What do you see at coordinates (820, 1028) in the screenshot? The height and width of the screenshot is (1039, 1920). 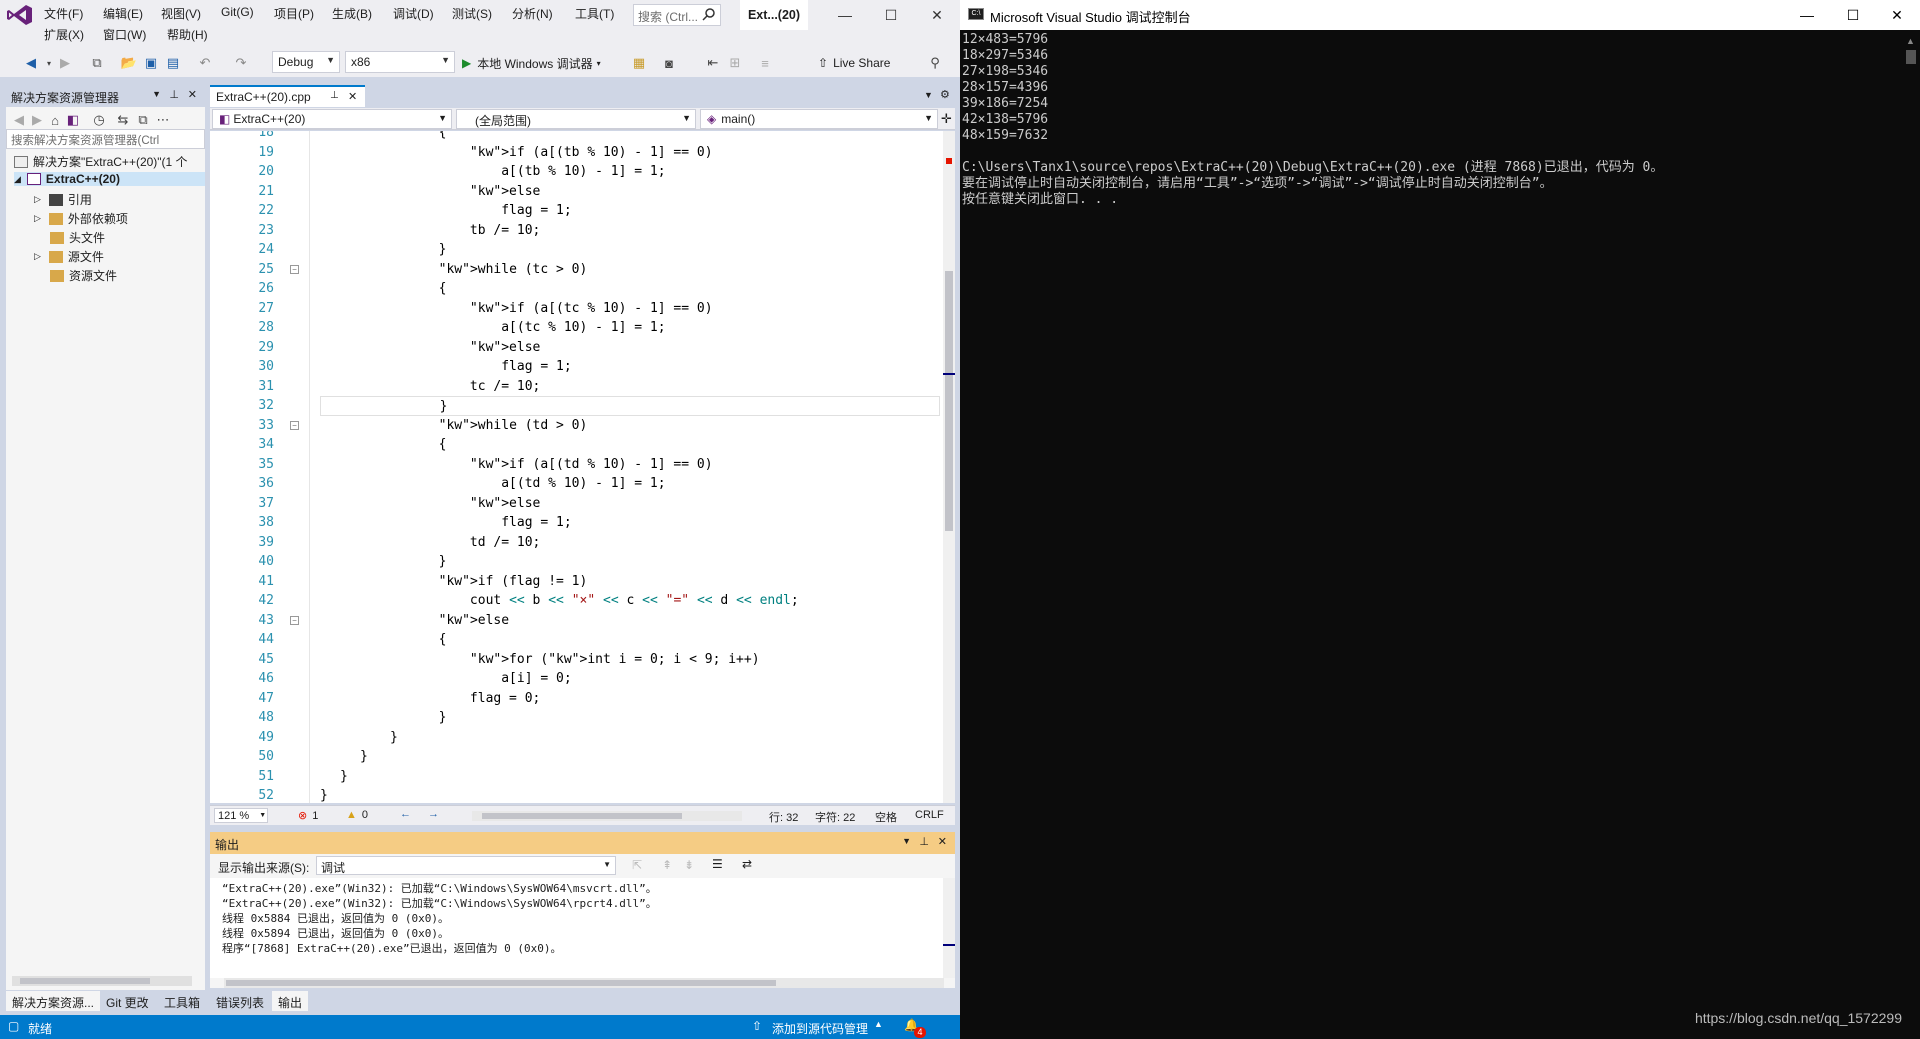 I see `add-to-source-control: 添加到源代码管理` at bounding box center [820, 1028].